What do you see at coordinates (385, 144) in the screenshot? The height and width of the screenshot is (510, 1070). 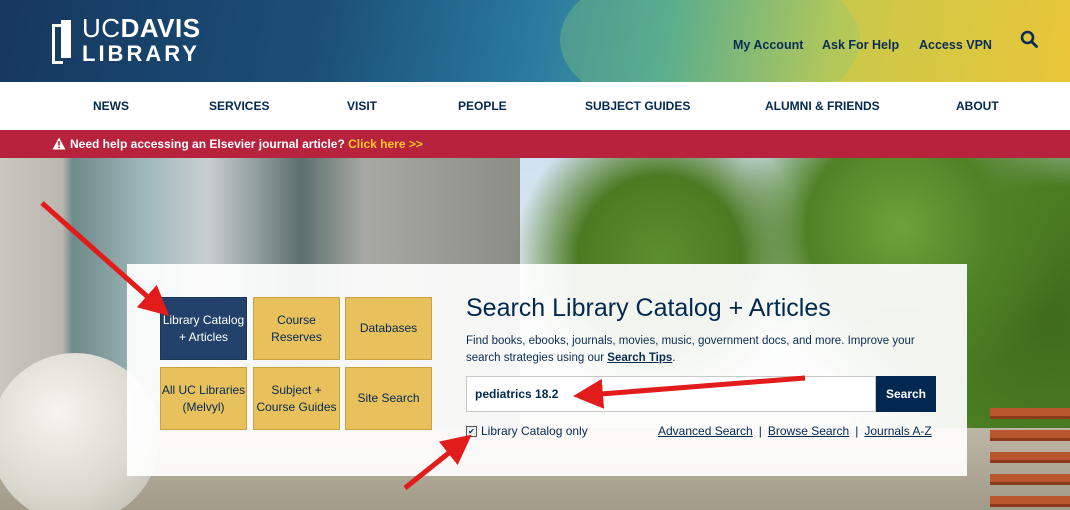 I see `alert-click-here-link: Click here >>` at bounding box center [385, 144].